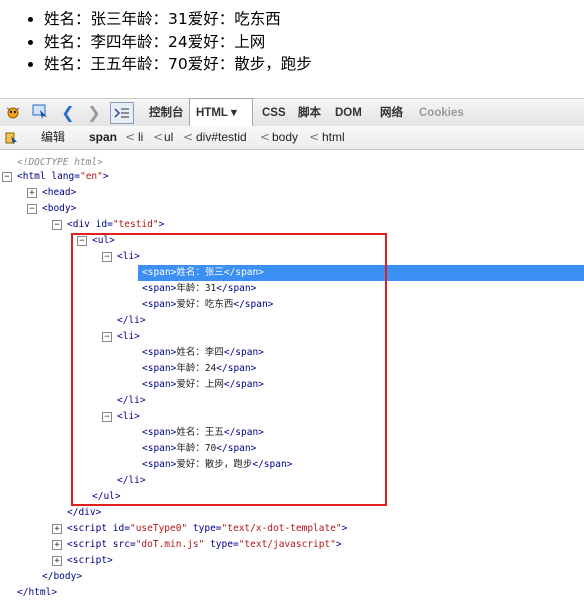 The width and height of the screenshot is (584, 608). I want to click on forward-icon: ❯, so click(94, 112).